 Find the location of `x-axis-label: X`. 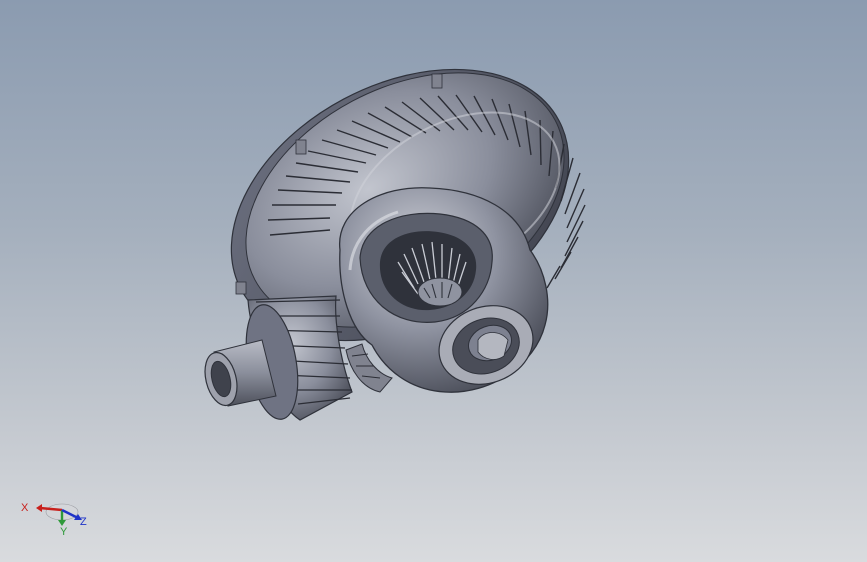

x-axis-label: X is located at coordinates (25, 508).